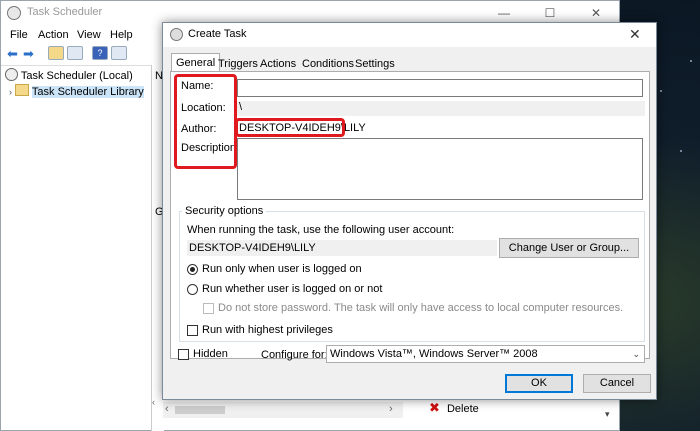 This screenshot has height=431, width=700. What do you see at coordinates (636, 354) in the screenshot?
I see `chevron-down-icon: ⌄` at bounding box center [636, 354].